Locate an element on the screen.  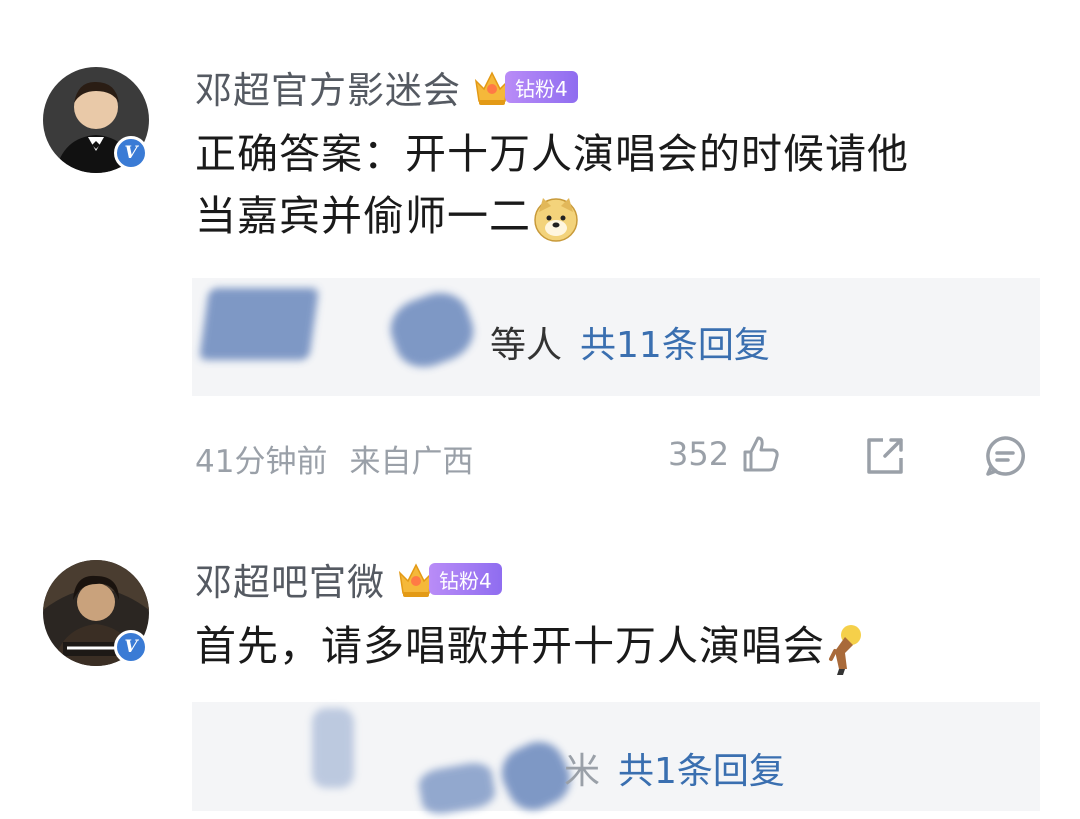
username: 邓超吧官微 is located at coordinates (290, 579).